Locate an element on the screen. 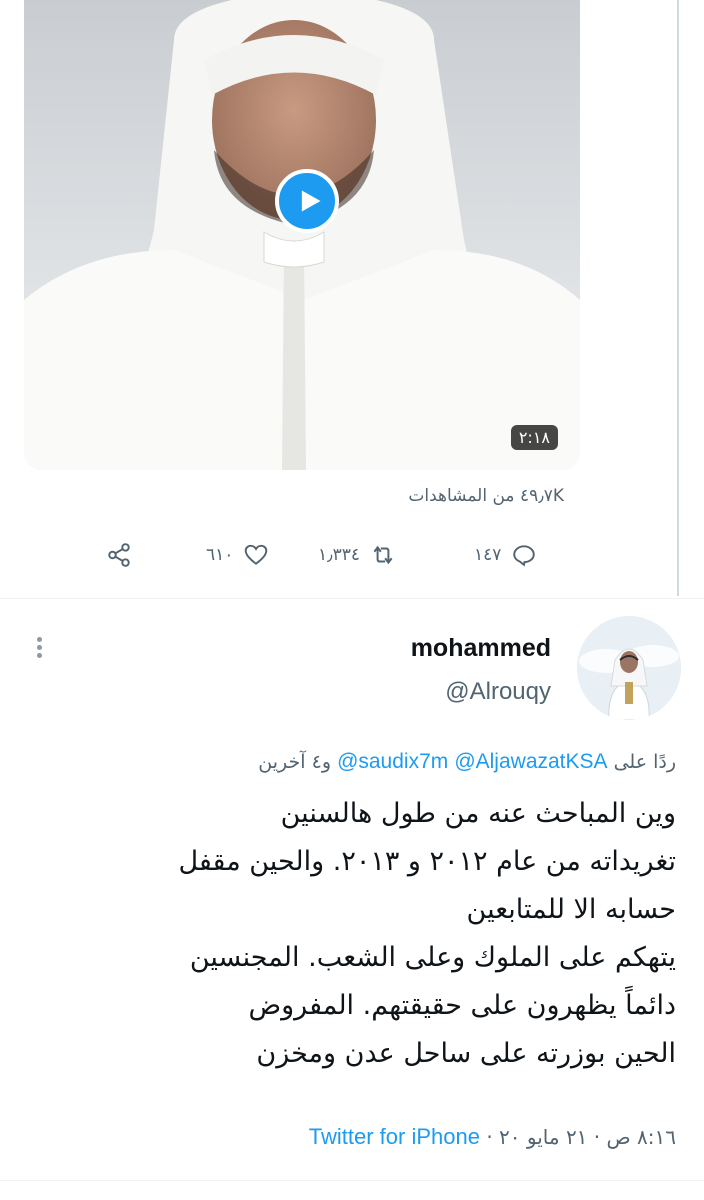 The width and height of the screenshot is (704, 1200). play-button is located at coordinates (307, 201).